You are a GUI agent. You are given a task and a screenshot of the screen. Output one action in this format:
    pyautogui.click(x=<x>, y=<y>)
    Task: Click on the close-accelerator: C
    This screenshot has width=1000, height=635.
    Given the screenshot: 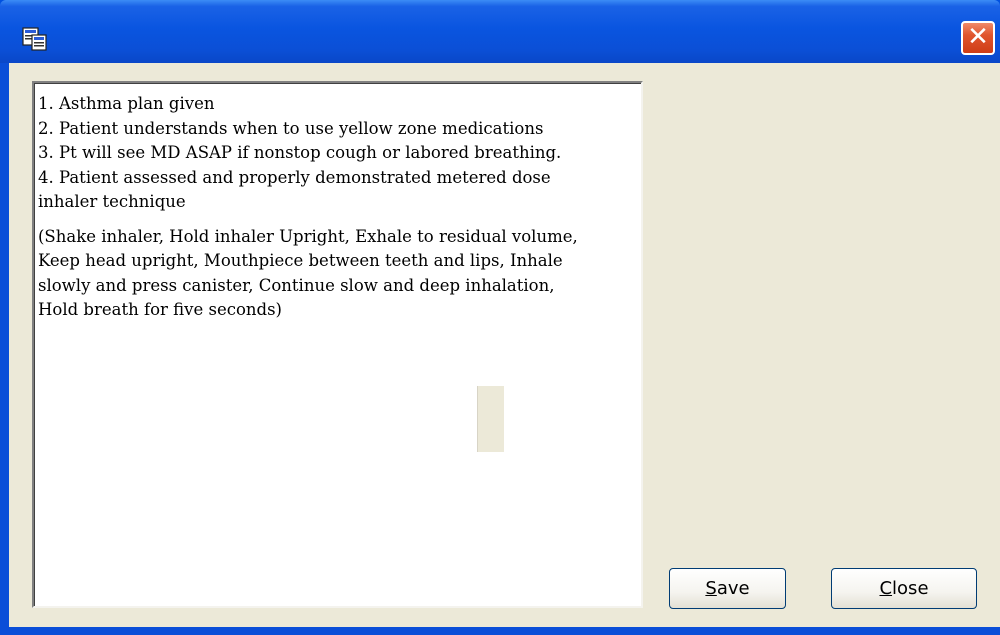 What is the action you would take?
    pyautogui.click(x=886, y=588)
    